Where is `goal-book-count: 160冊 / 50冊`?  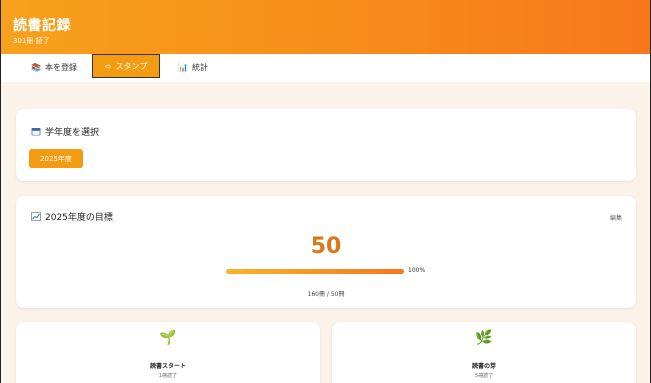
goal-book-count: 160冊 / 50冊 is located at coordinates (326, 294).